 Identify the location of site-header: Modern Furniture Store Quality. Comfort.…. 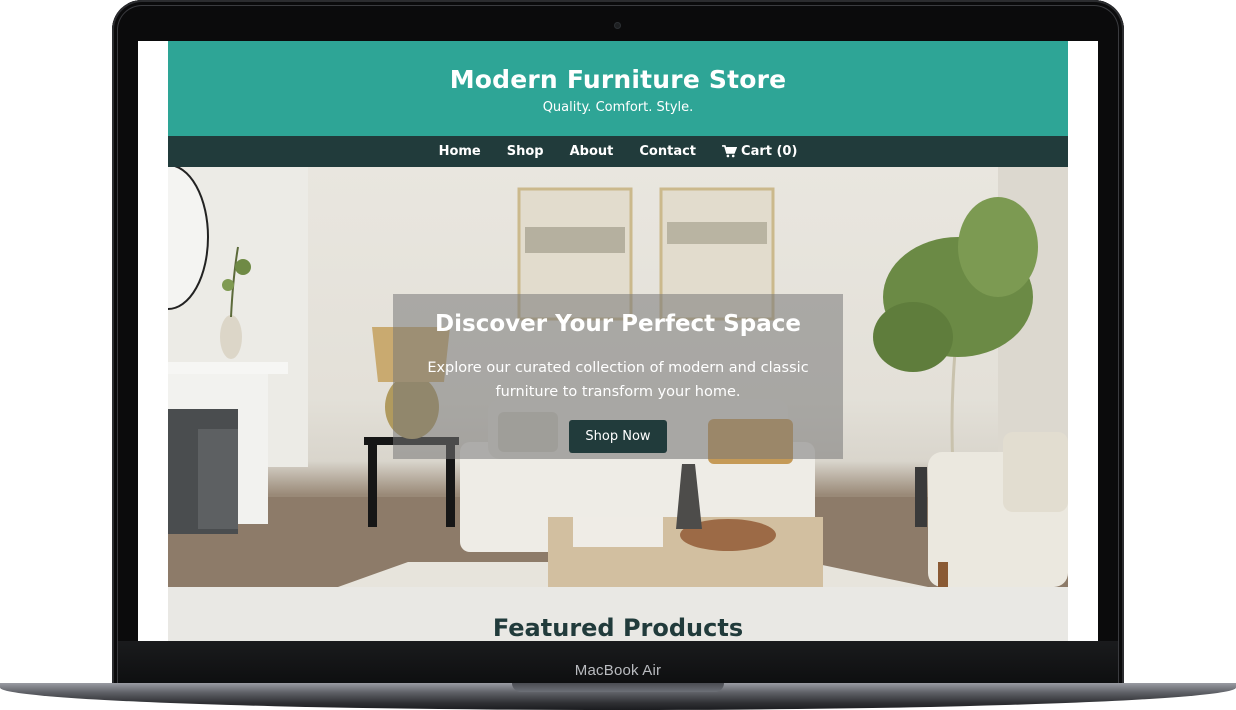
(618, 88).